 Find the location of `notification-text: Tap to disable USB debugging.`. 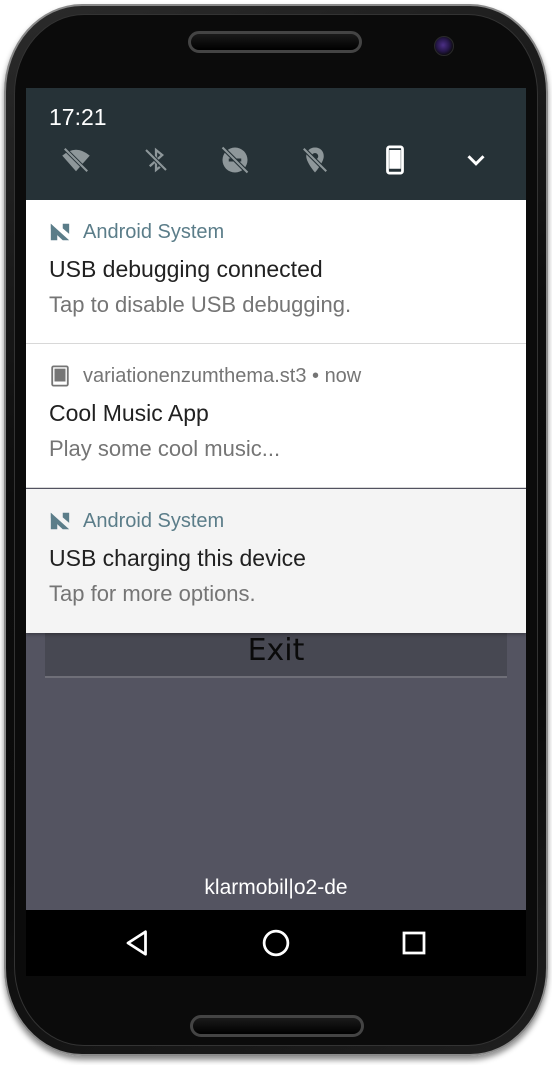

notification-text: Tap to disable USB debugging. is located at coordinates (200, 304).